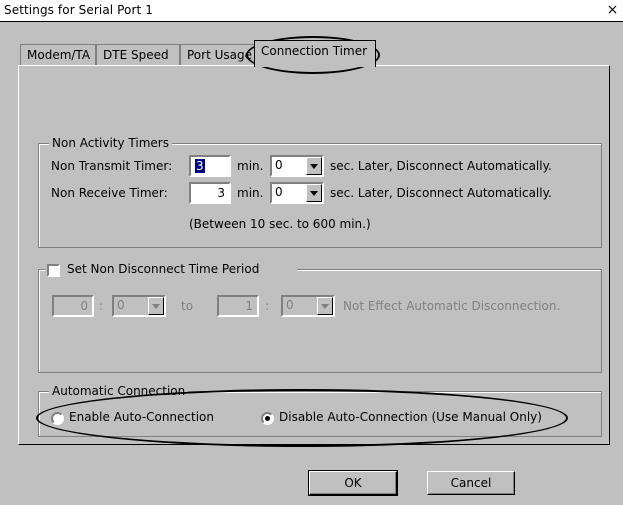 This screenshot has height=505, width=623. What do you see at coordinates (110, 143) in the screenshot?
I see `non-activity-title: Non Activity Timers` at bounding box center [110, 143].